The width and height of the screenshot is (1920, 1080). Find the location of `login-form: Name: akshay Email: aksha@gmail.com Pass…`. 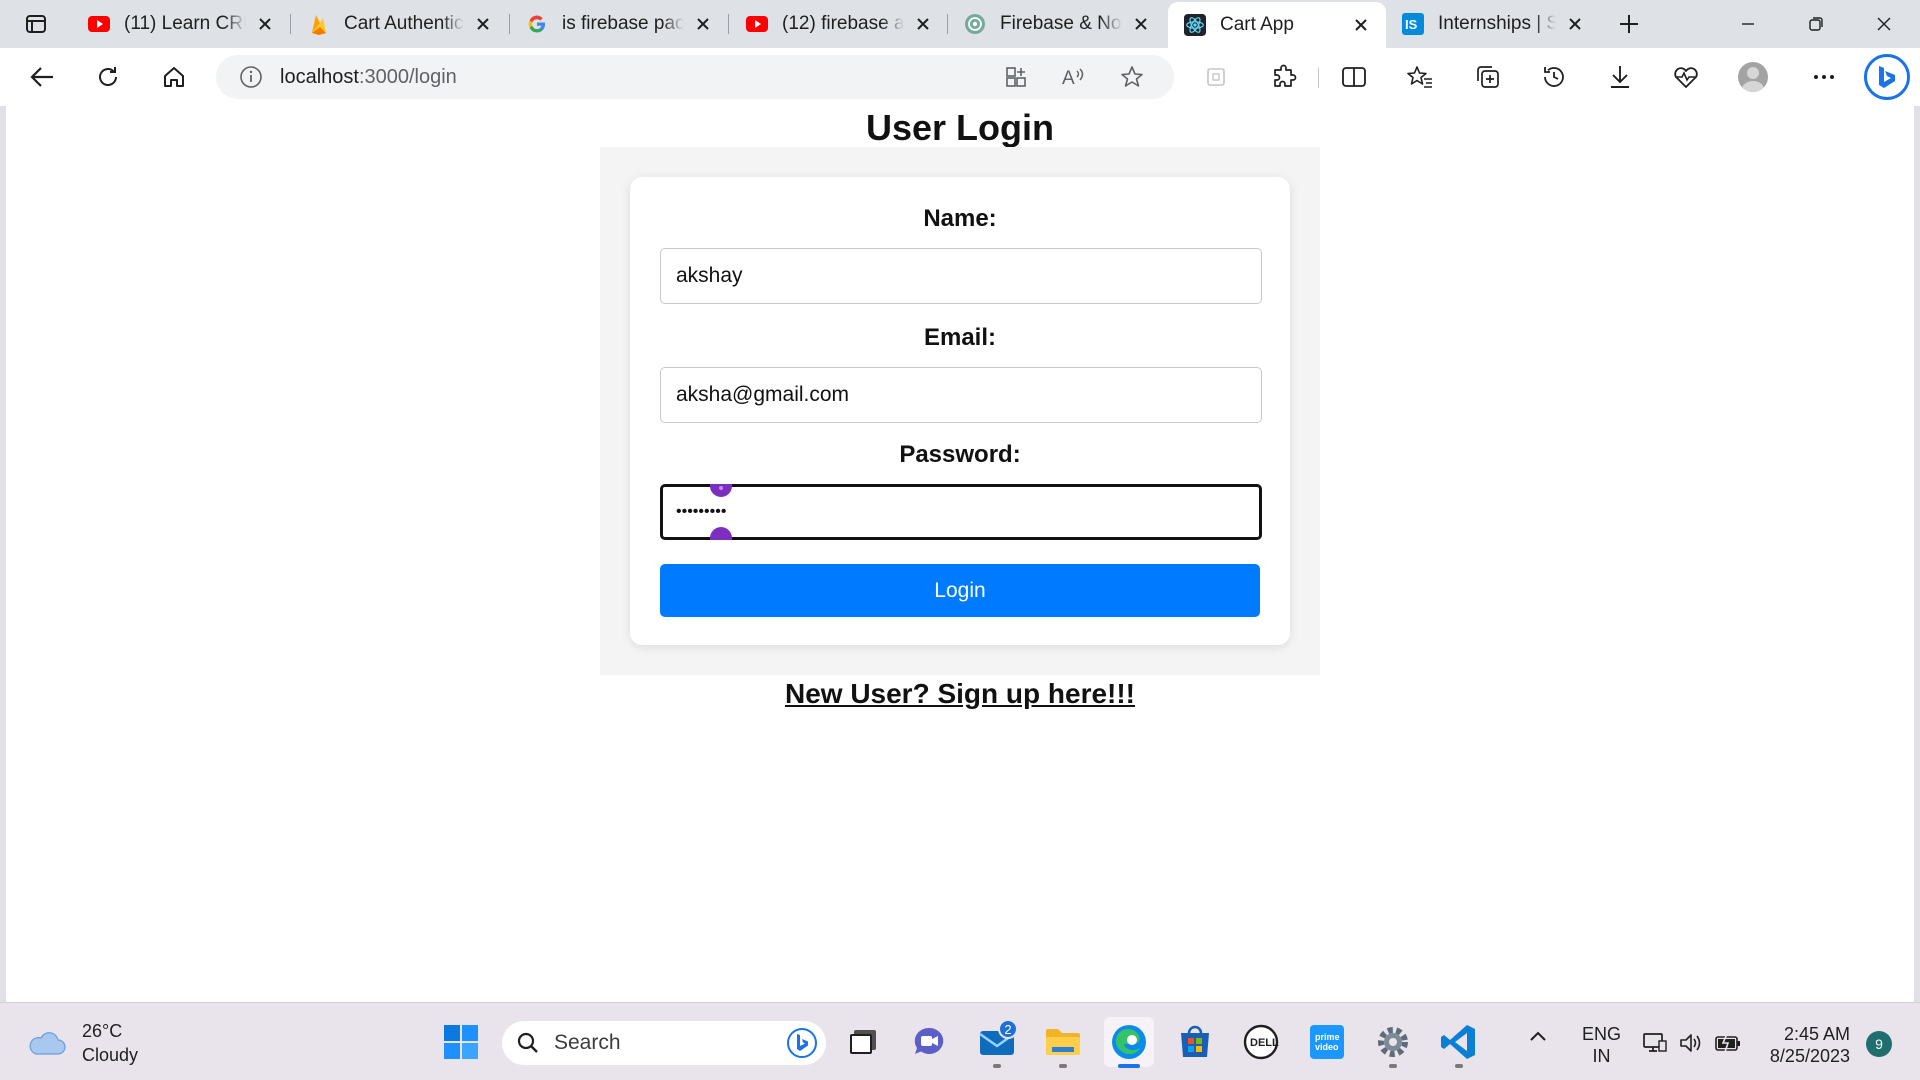

login-form: Name: akshay Email: aksha@gmail.com Pass… is located at coordinates (960, 411).